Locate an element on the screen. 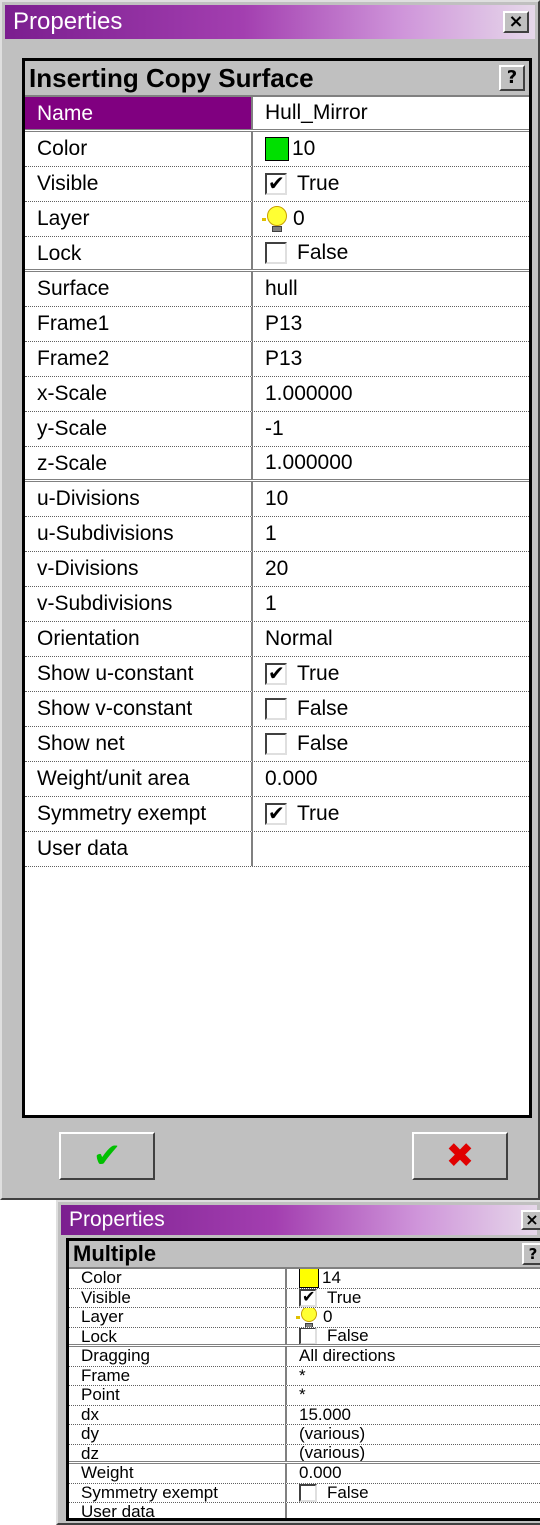 Image resolution: width=540 pixels, height=1525 pixels. property-value: 15.000 is located at coordinates (413, 1415).